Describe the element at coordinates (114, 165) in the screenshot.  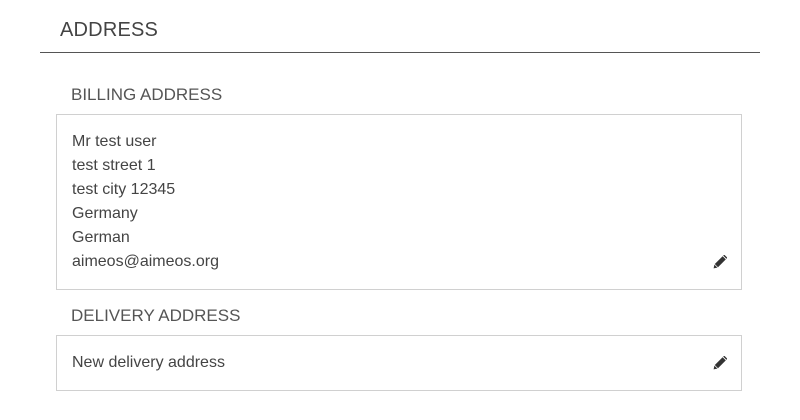
I see `billing-street: test street 1` at that location.